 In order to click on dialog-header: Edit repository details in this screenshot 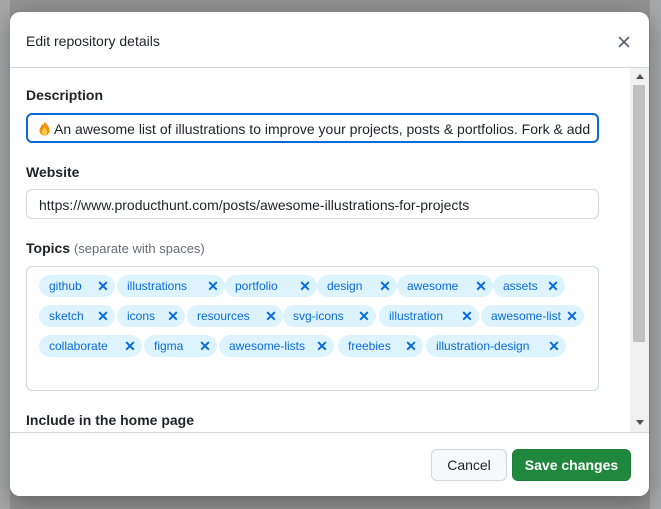, I will do `click(329, 40)`.